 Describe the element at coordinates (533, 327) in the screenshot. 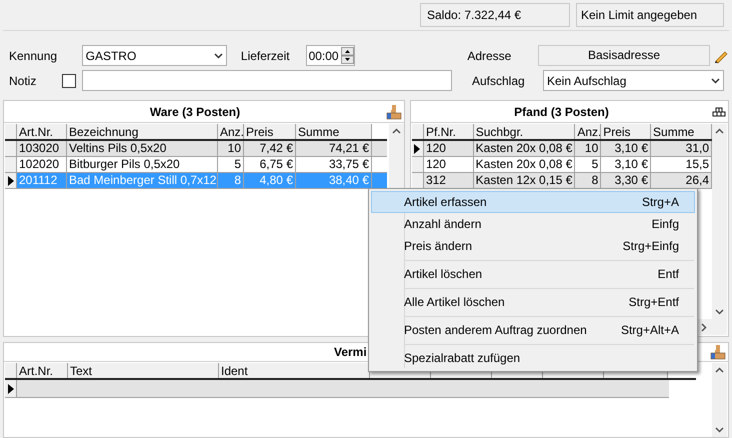

I see `menu-item: Posten anderem Auftrag zuordnen Strg+Alt+A` at that location.